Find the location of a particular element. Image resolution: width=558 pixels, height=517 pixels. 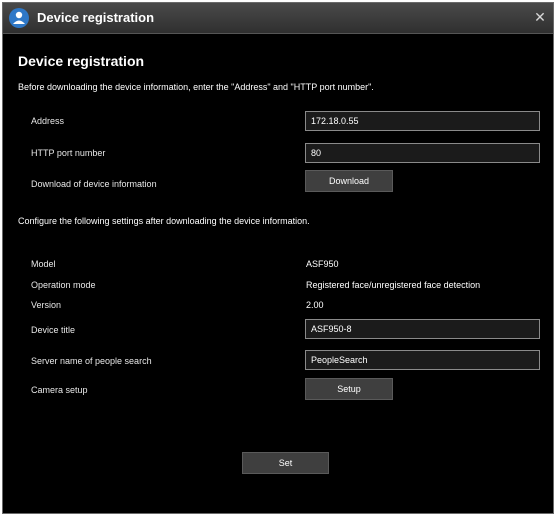

setup-button: Setup is located at coordinates (349, 389).